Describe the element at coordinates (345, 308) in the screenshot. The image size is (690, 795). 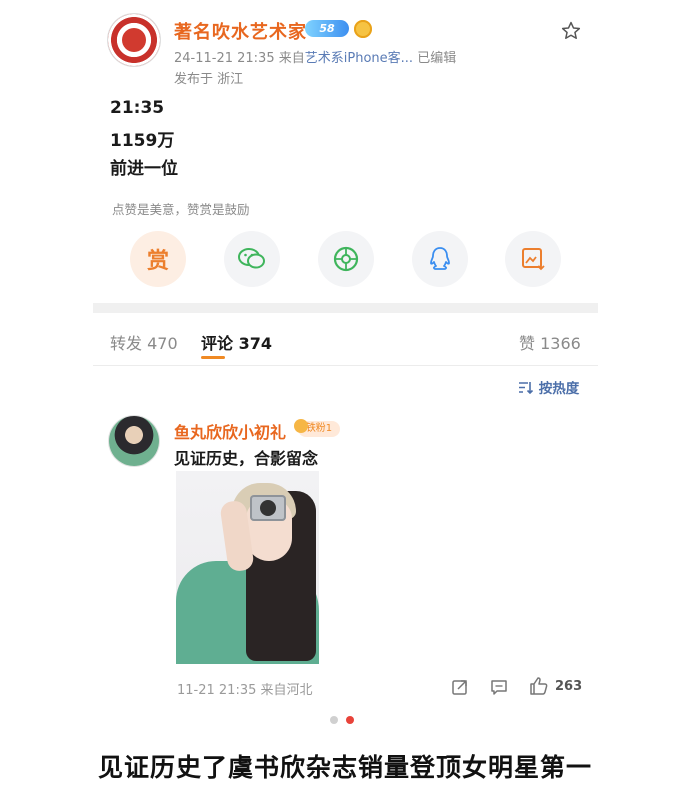
I see `section-divider` at that location.